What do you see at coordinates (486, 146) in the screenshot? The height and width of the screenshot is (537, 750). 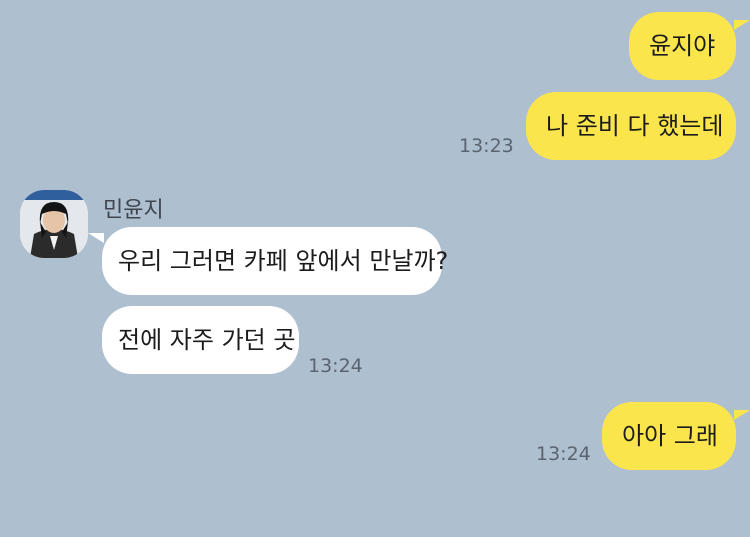 I see `message-timestamp: 13:23` at bounding box center [486, 146].